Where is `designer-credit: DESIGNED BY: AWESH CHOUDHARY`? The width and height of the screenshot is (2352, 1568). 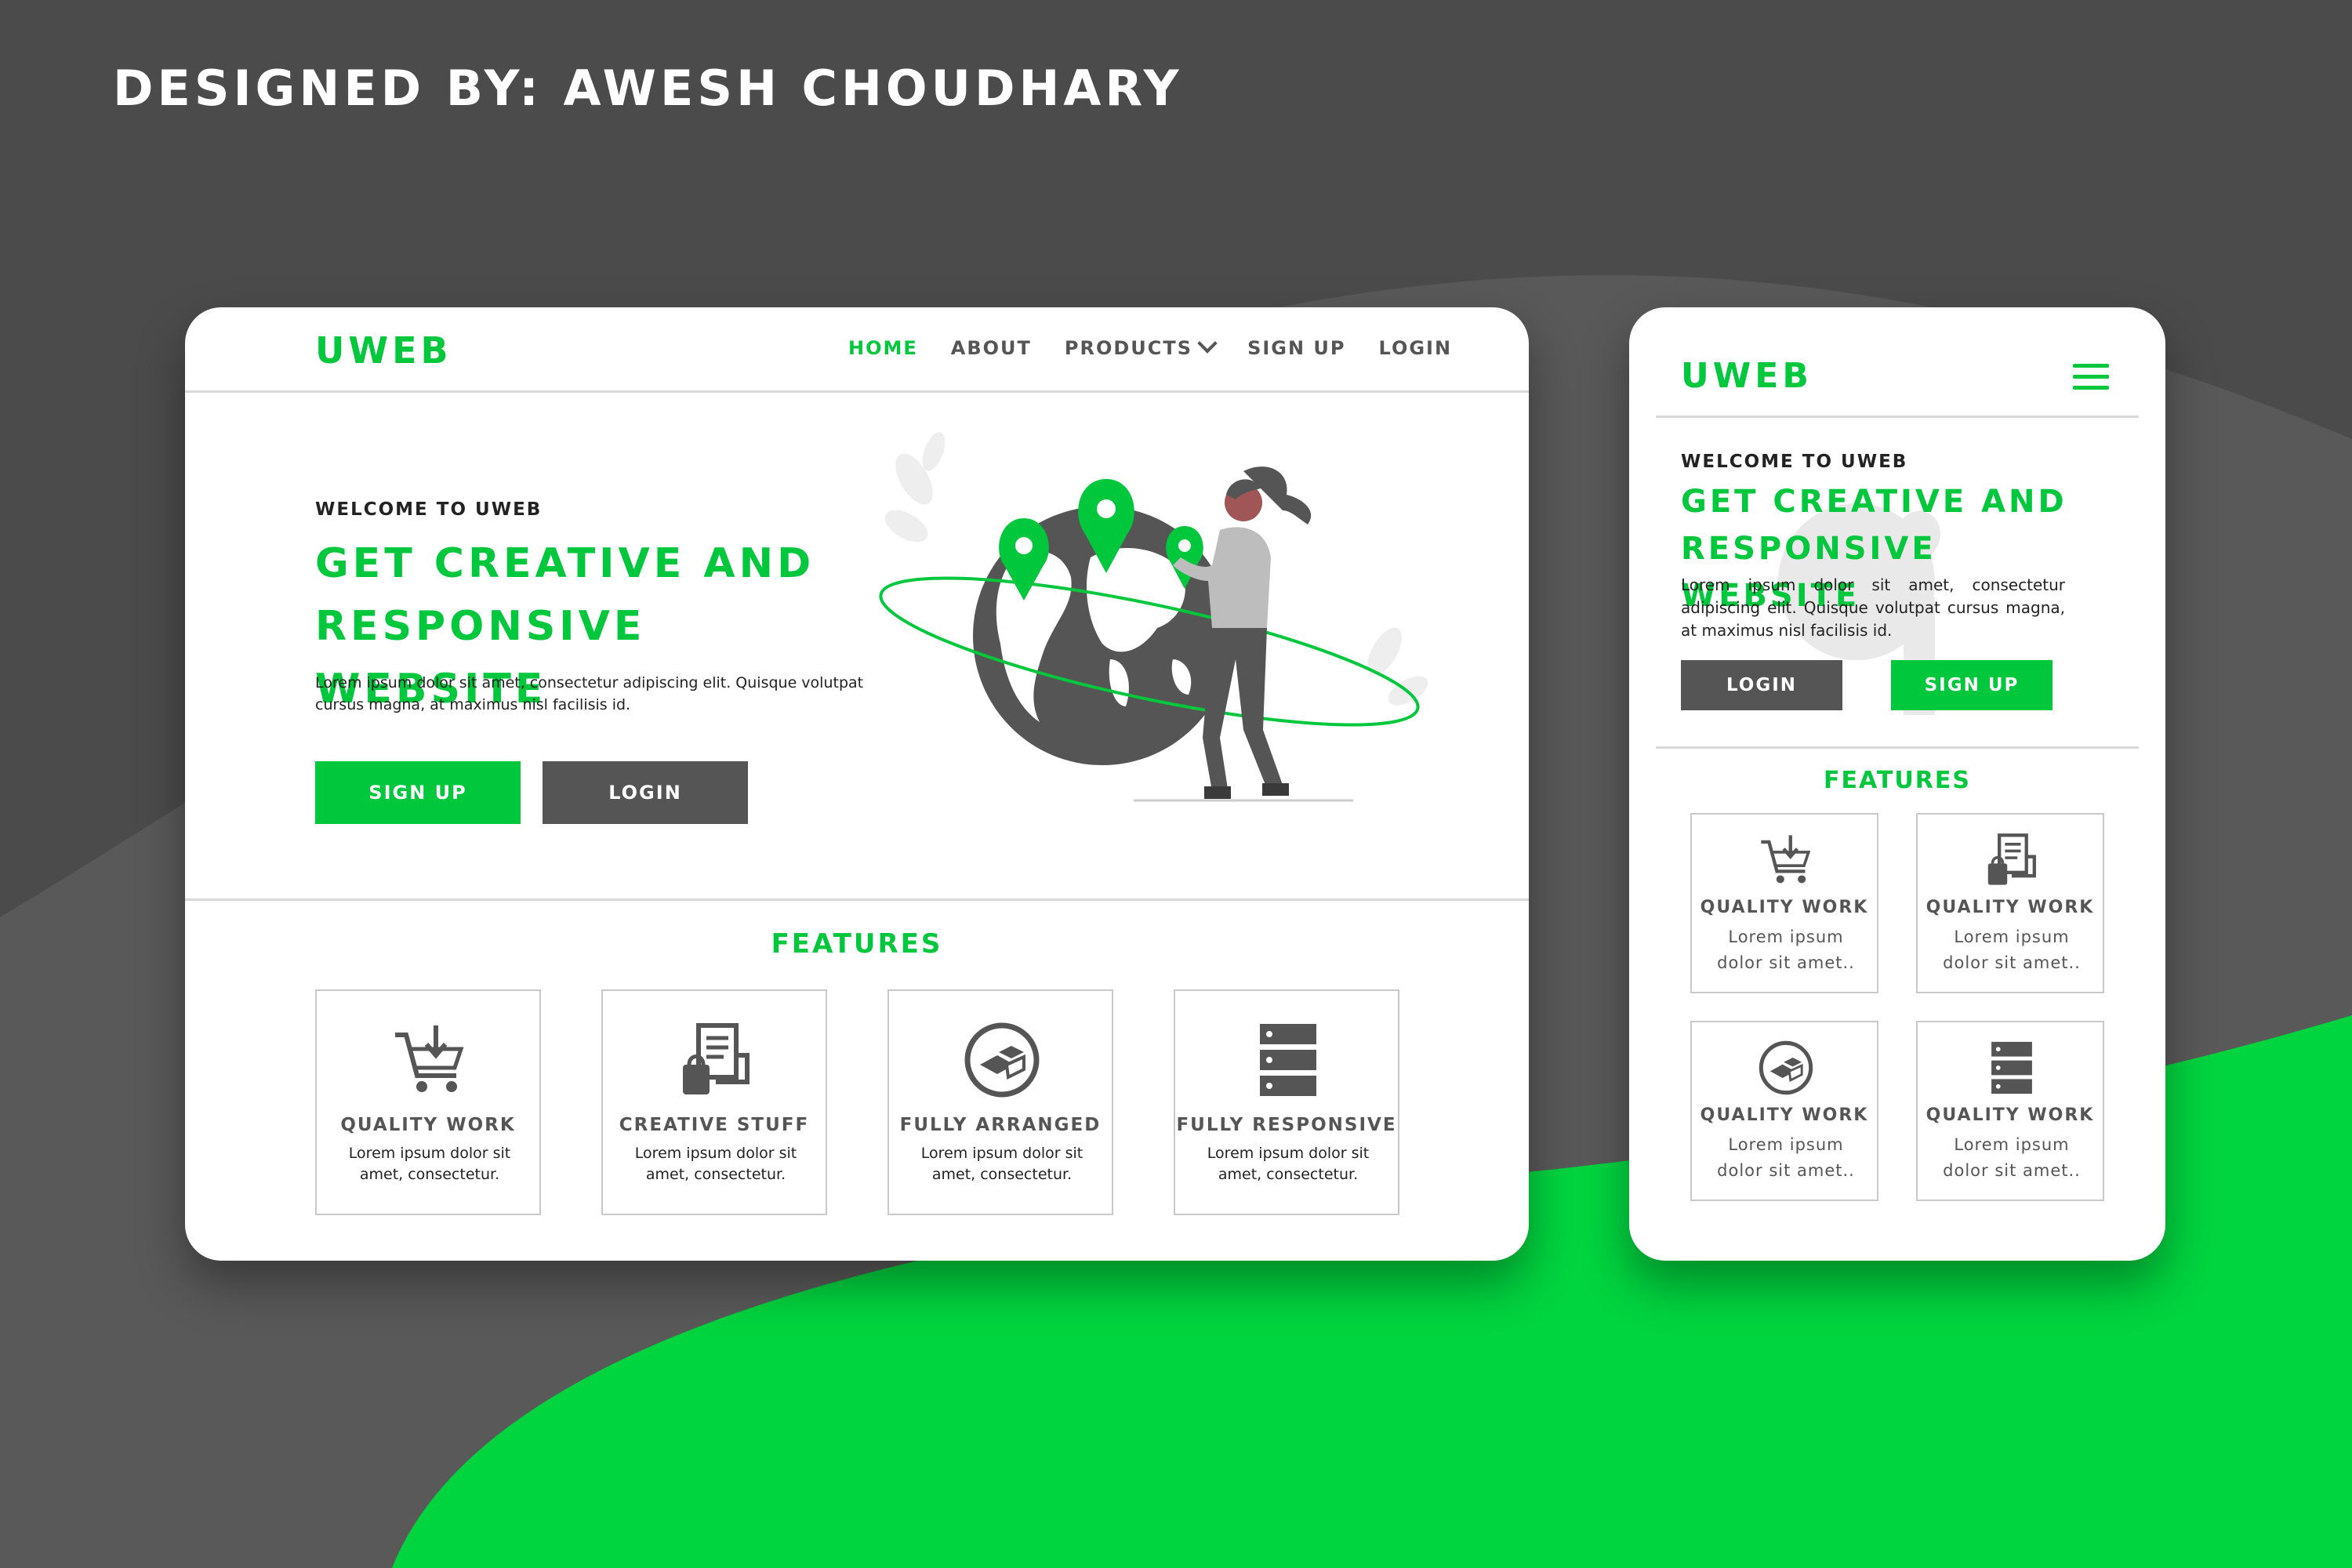 designer-credit: DESIGNED BY: AWESH CHOUDHARY is located at coordinates (648, 88).